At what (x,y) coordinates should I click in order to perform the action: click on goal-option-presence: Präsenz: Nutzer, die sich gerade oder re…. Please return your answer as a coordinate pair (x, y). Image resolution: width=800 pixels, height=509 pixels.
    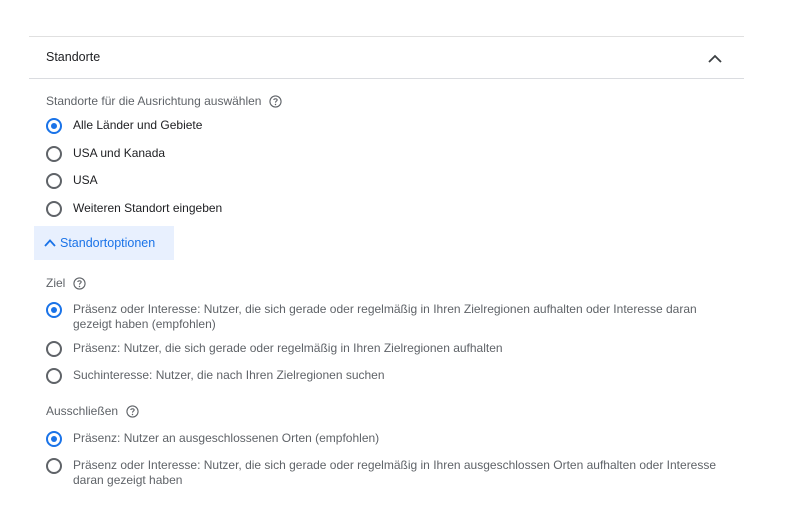
    Looking at the image, I should click on (274, 349).